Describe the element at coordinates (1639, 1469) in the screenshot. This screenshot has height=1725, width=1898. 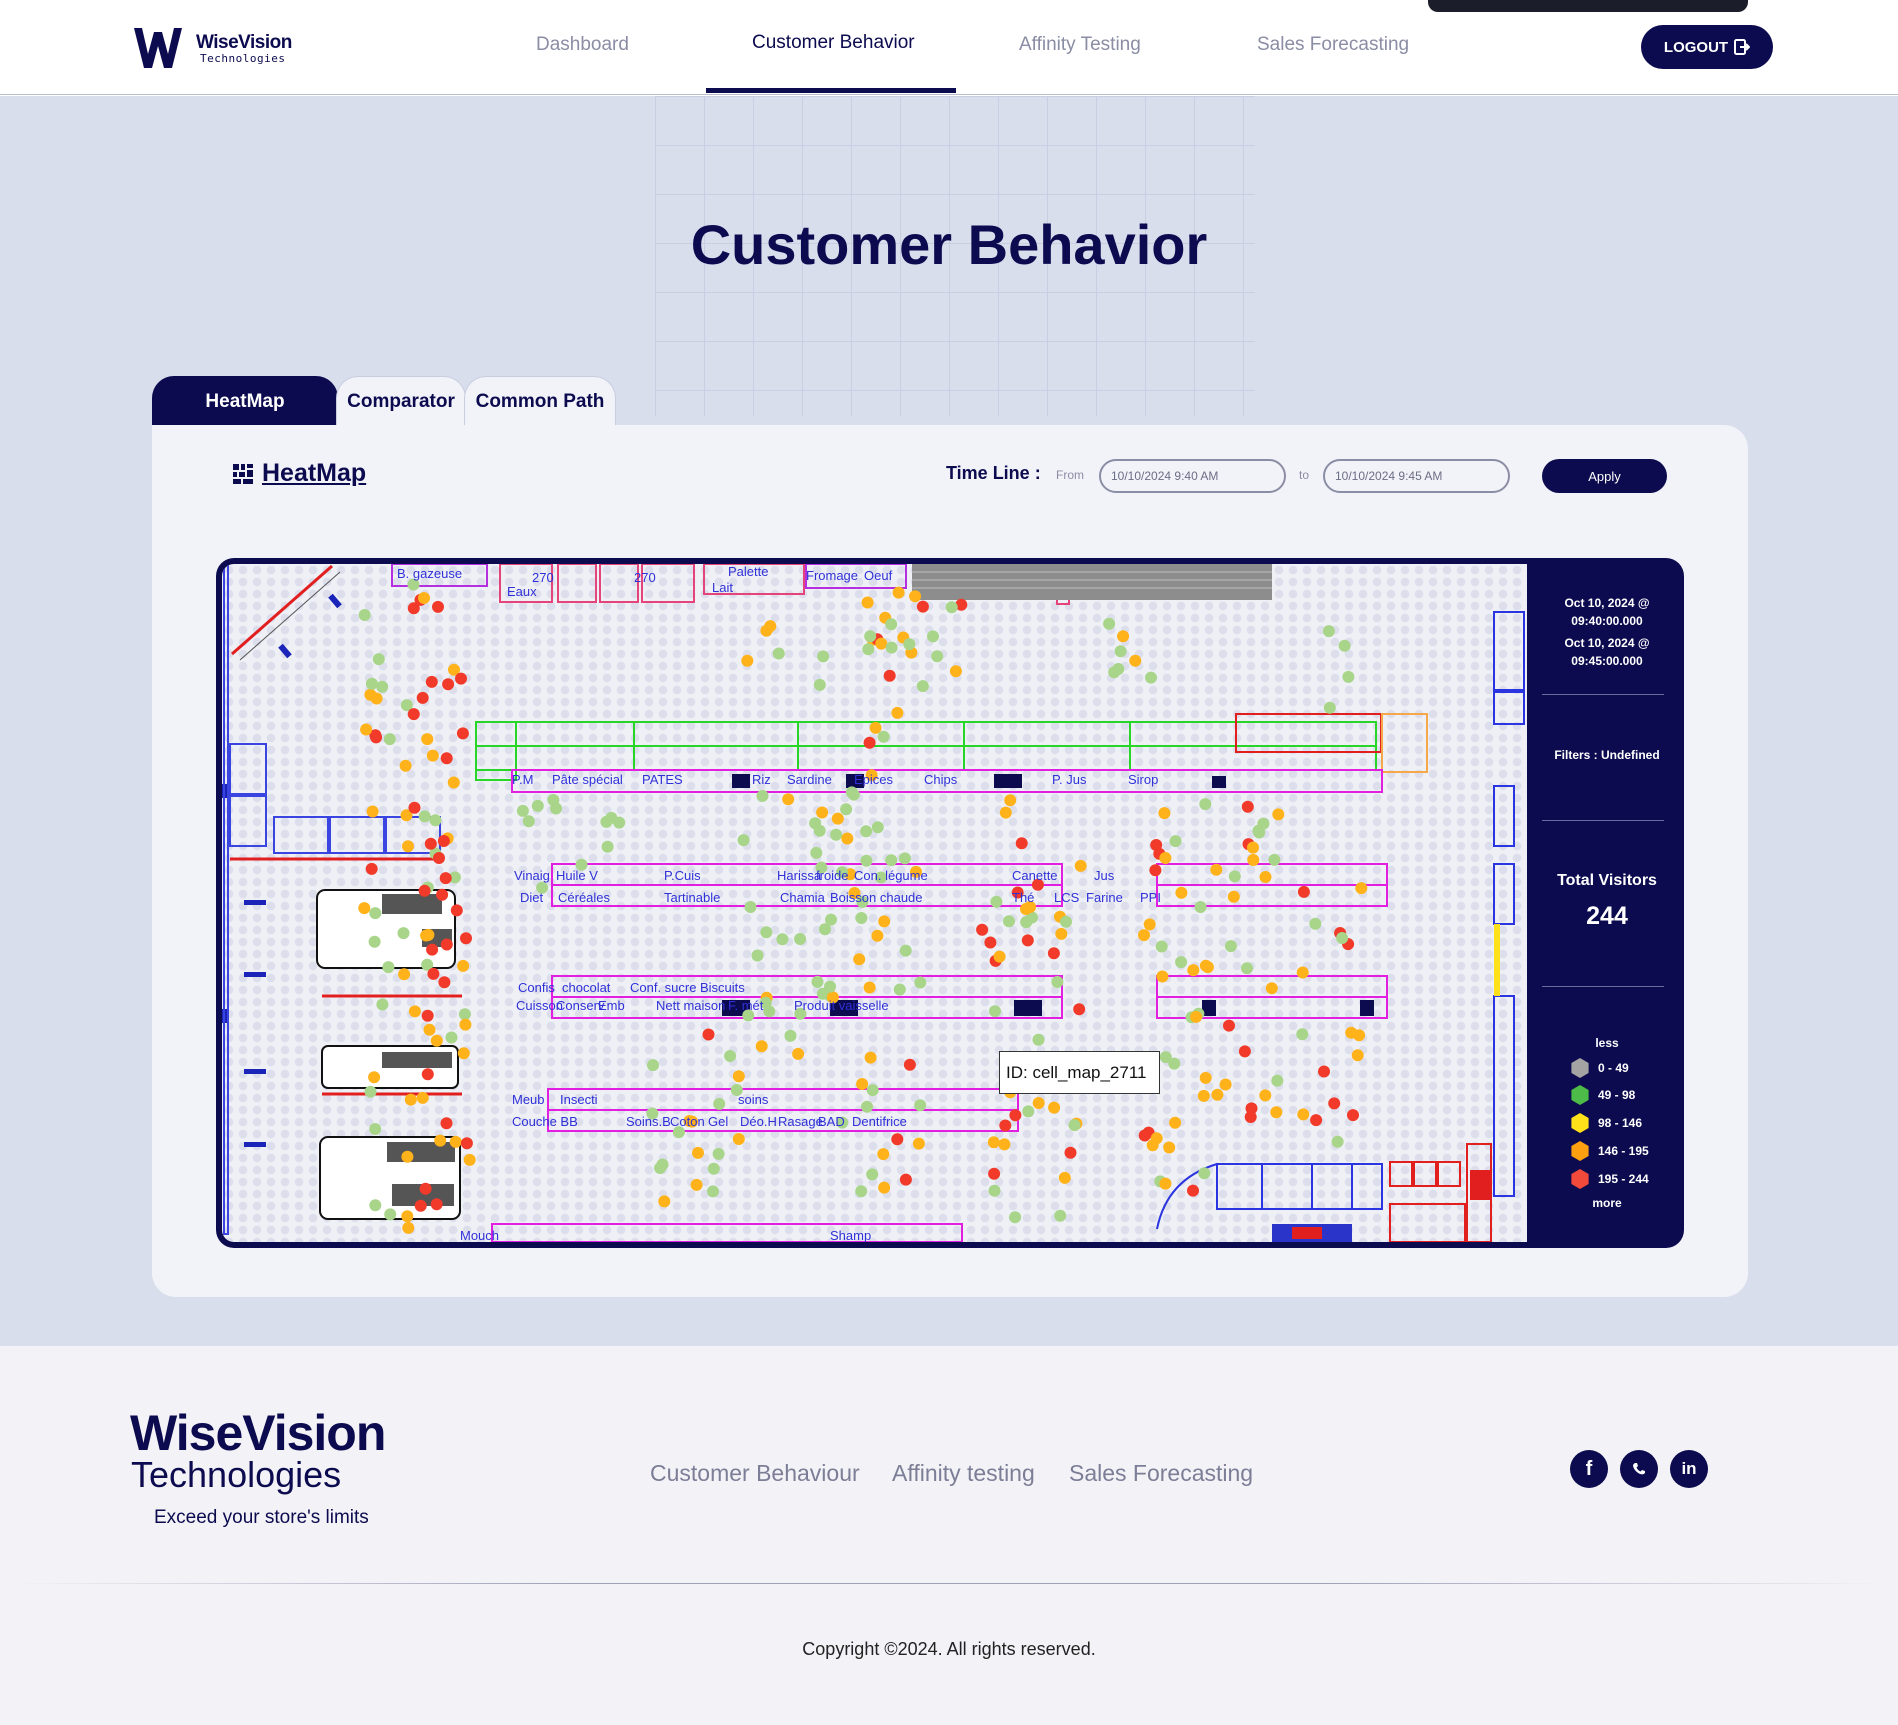
I see `whatsapp-icon` at that location.